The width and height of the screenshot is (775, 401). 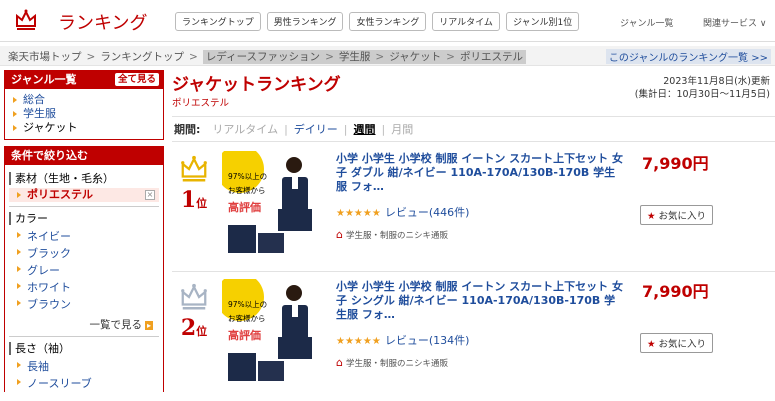 I want to click on page-title: ジャケットランキング, so click(x=256, y=85).